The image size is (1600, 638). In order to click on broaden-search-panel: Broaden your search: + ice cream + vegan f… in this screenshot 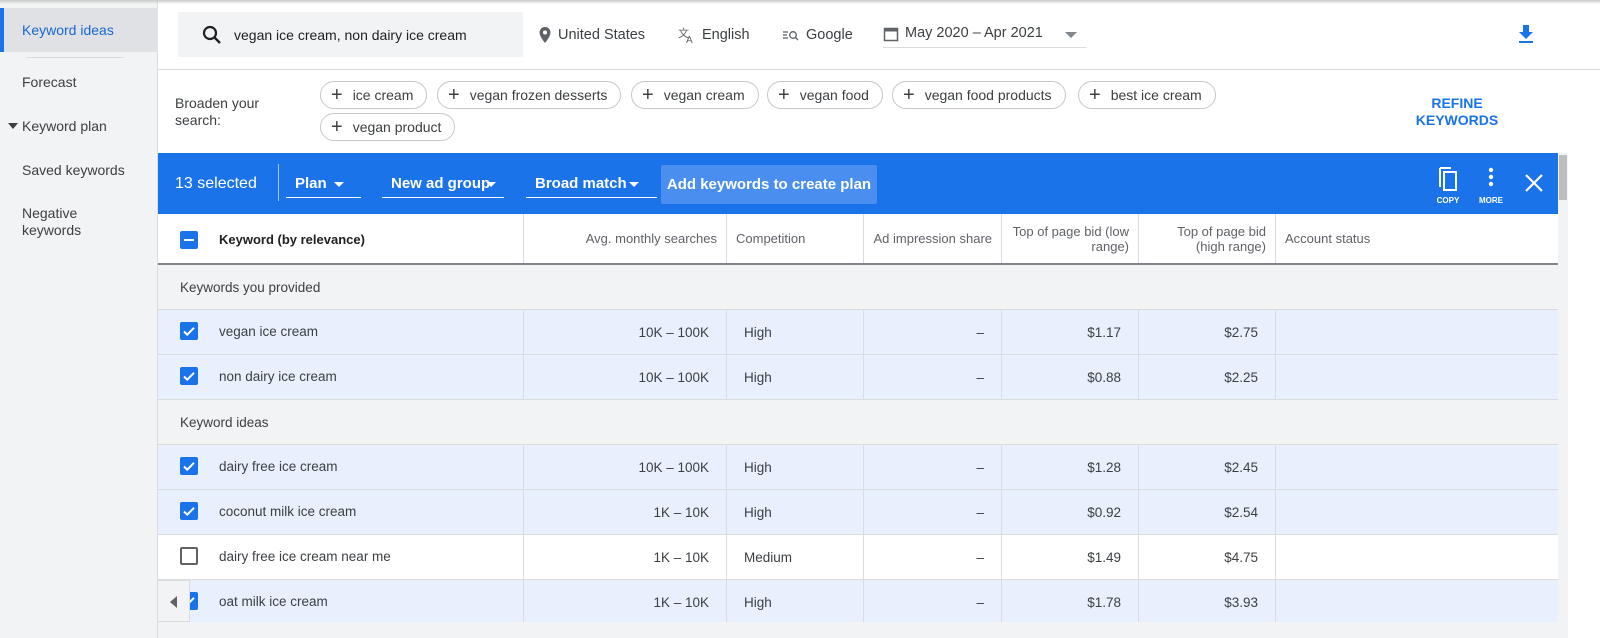, I will do `click(879, 112)`.